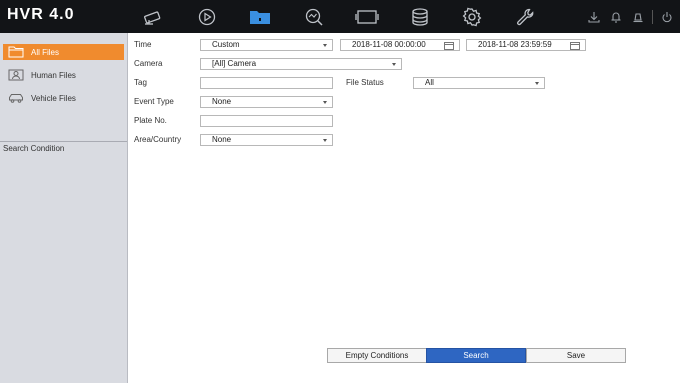 This screenshot has height=383, width=680. I want to click on tray-separator, so click(652, 17).